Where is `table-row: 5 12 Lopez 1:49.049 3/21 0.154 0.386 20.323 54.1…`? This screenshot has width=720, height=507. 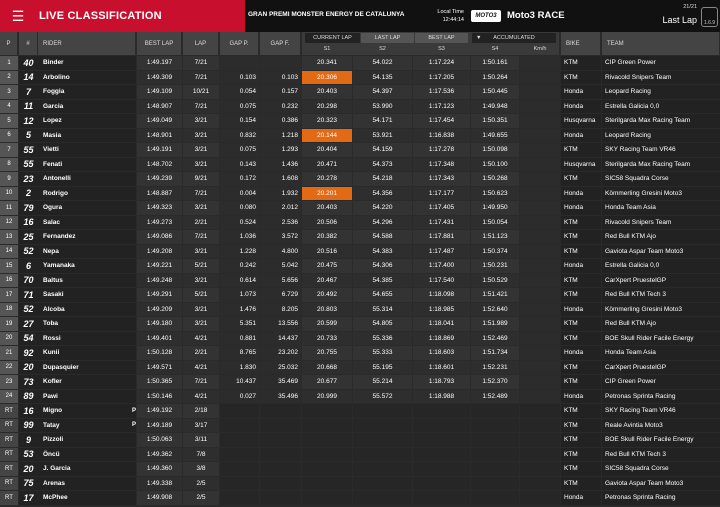 table-row: 5 12 Lopez 1:49.049 3/21 0.154 0.386 20.323 54.1… is located at coordinates (360, 121).